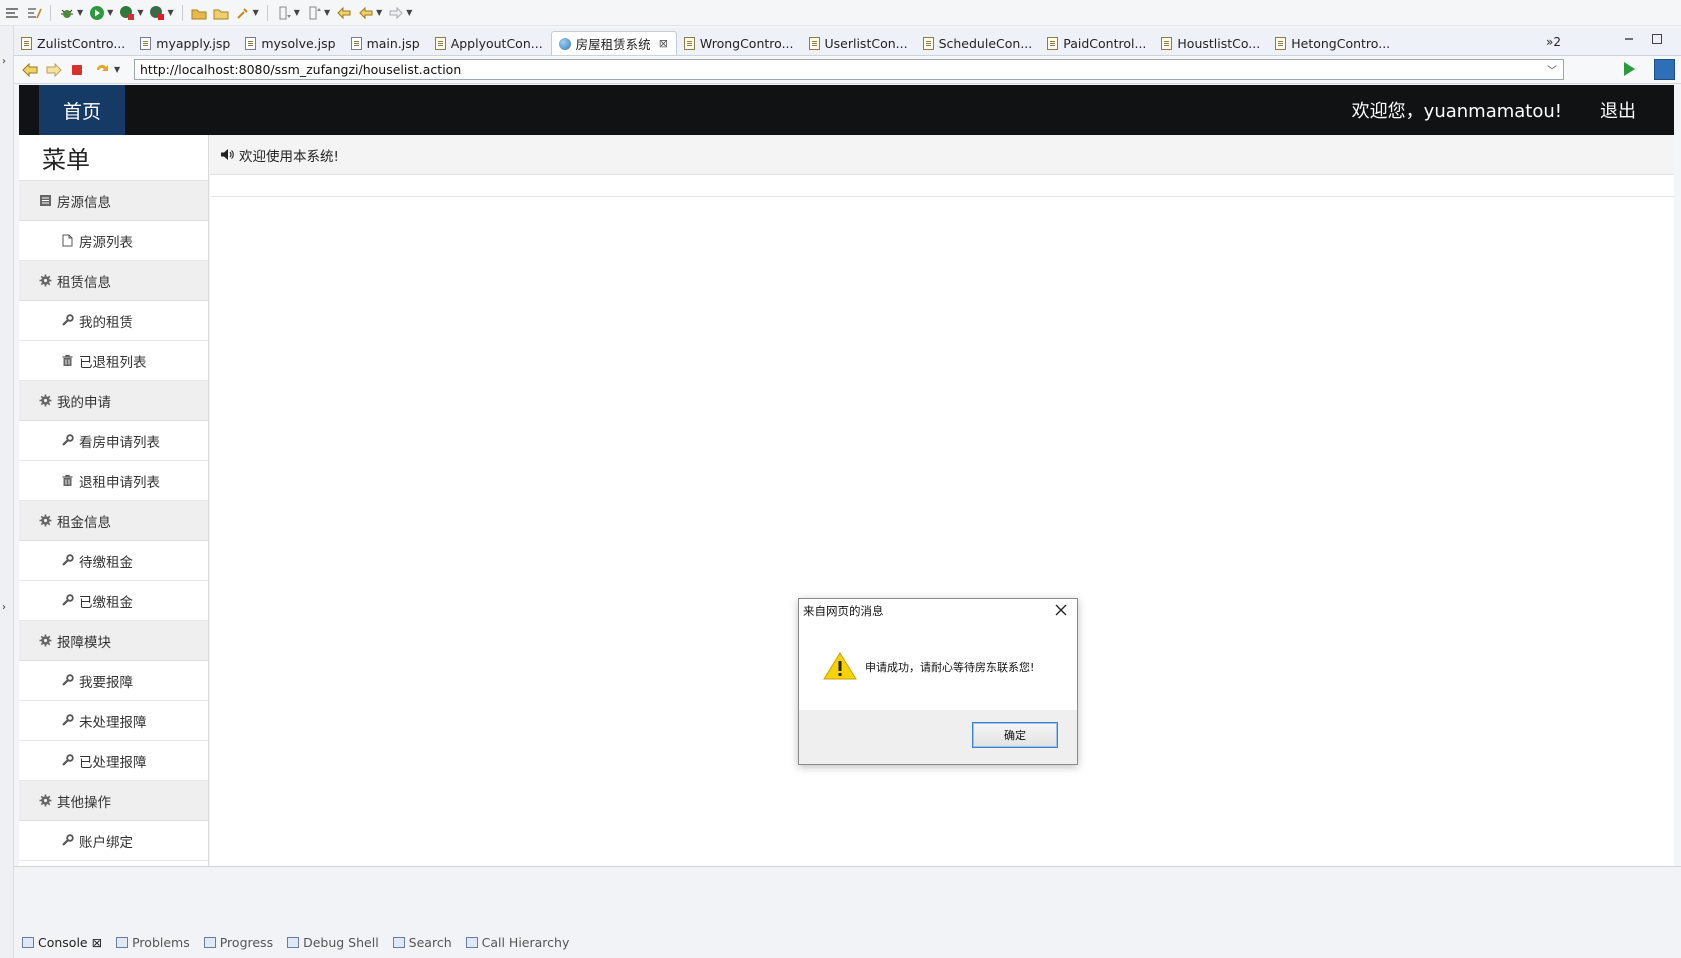  Describe the element at coordinates (256, 12) in the screenshot. I see `search-tool-dropdown-icon: ▼` at that location.